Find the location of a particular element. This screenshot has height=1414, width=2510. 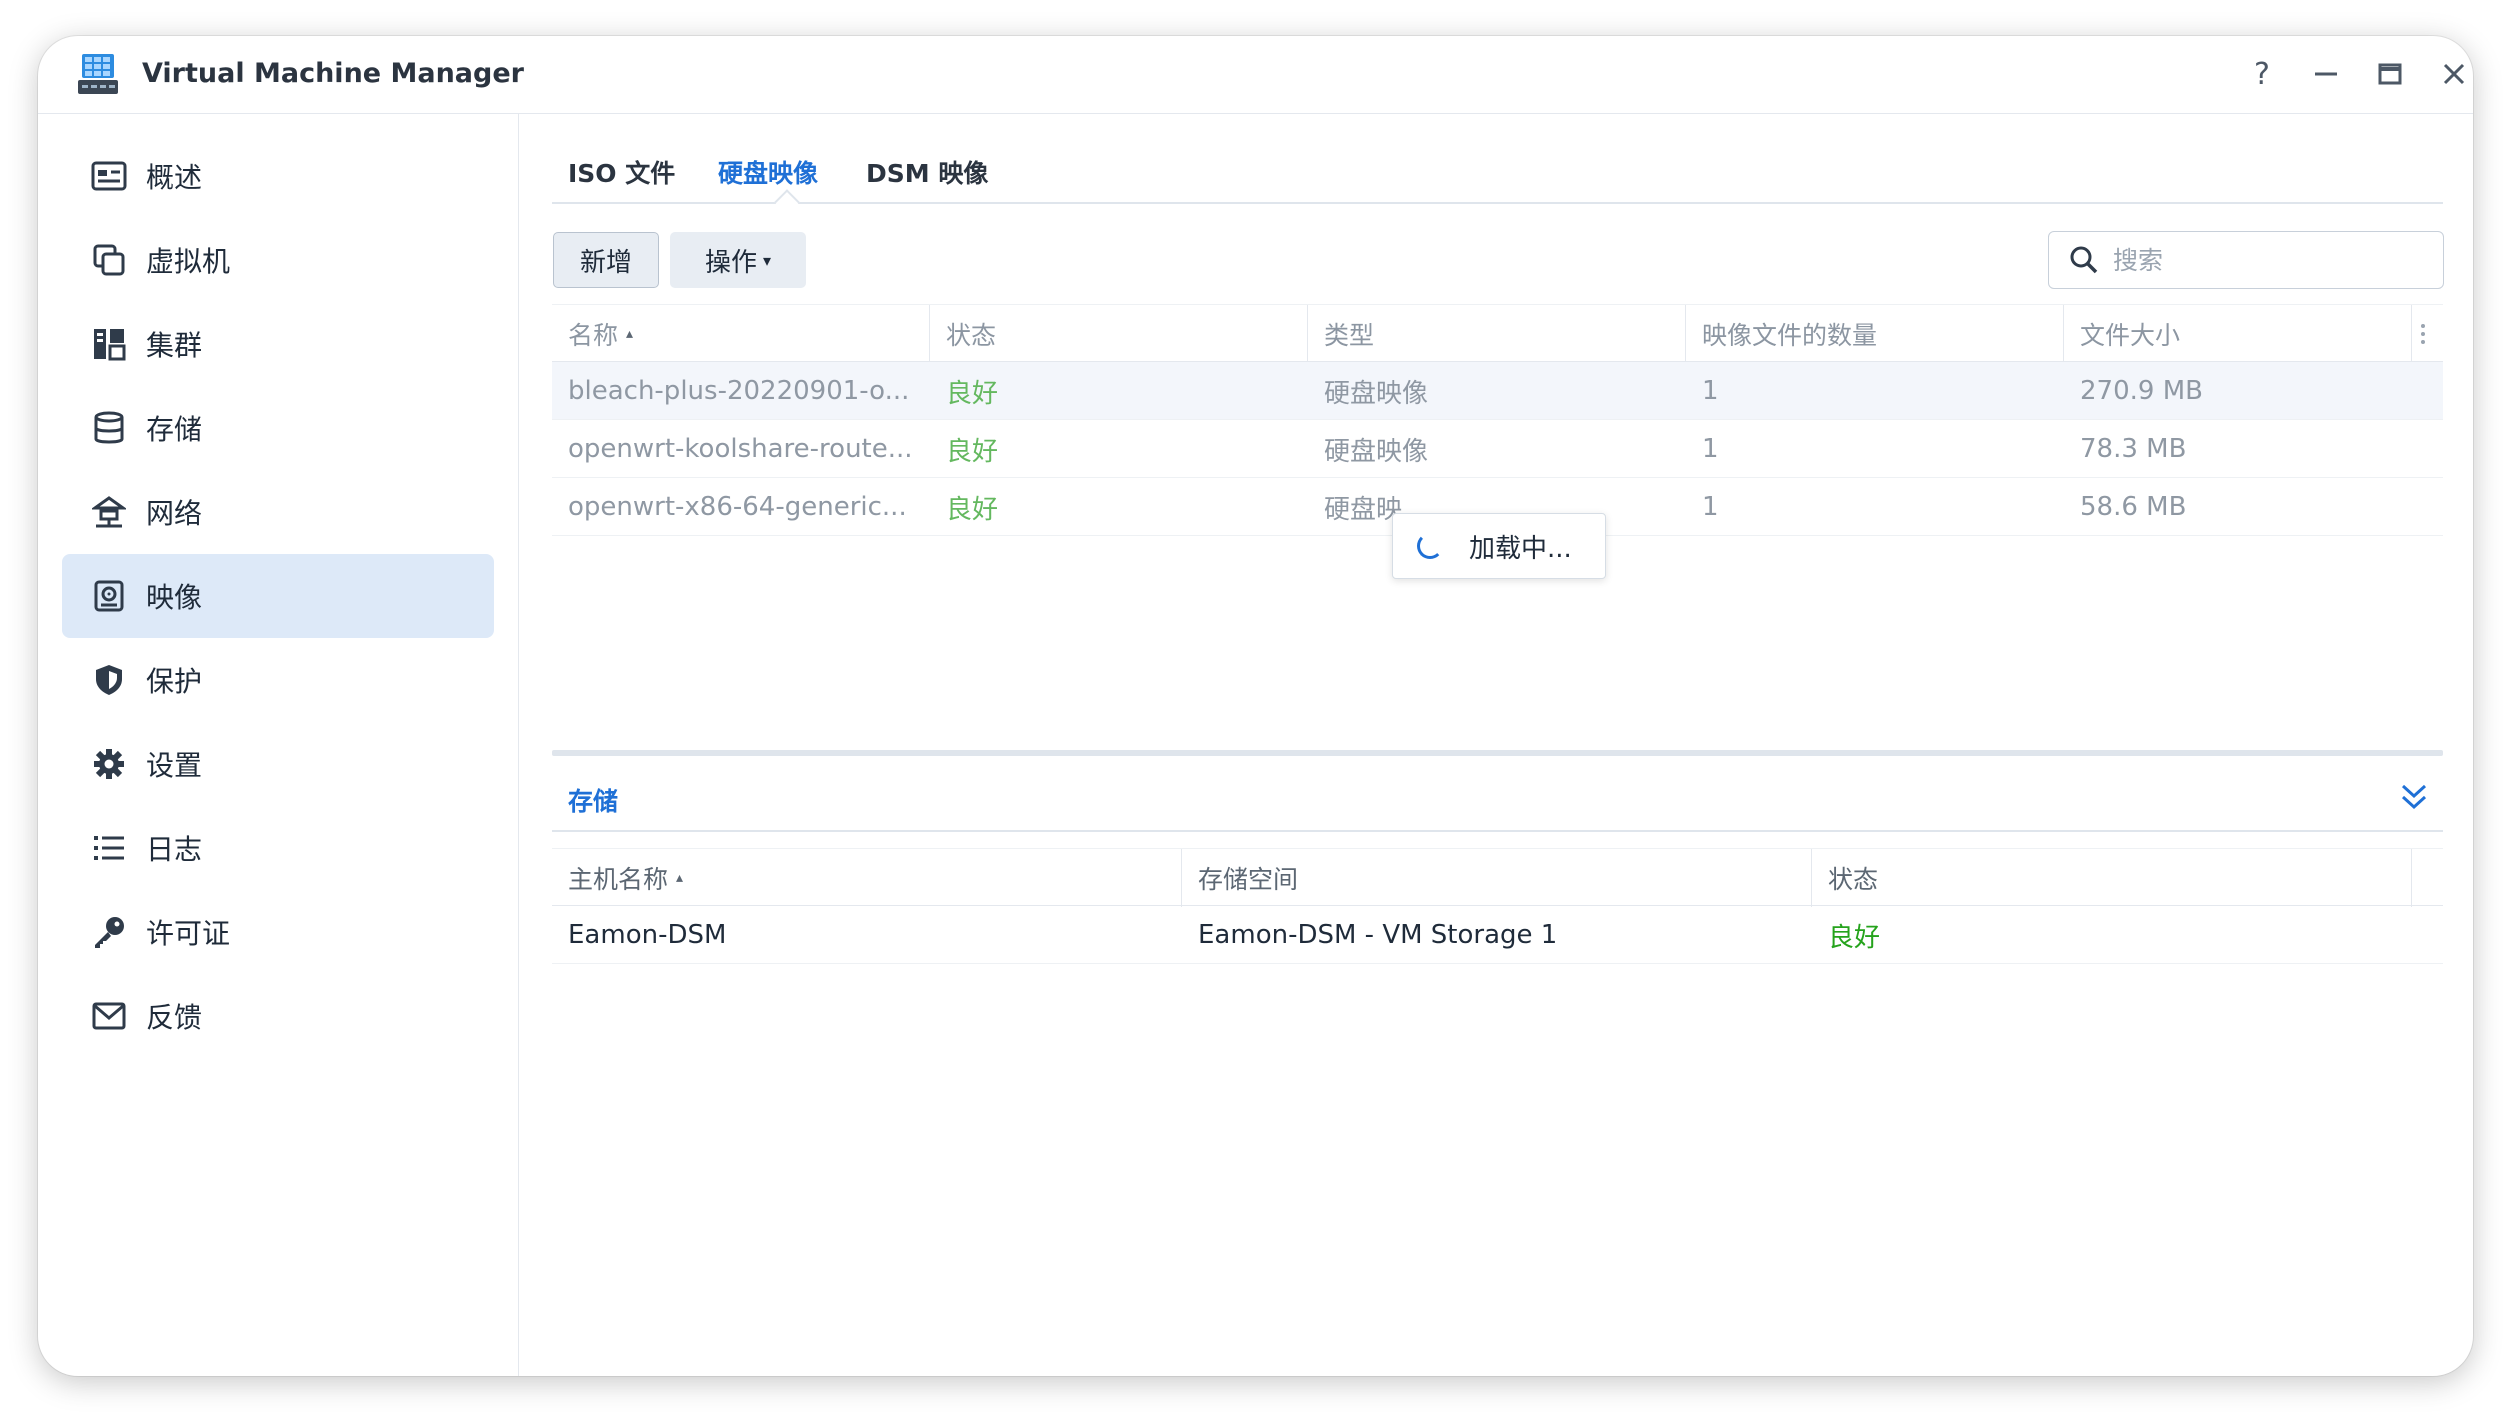

minimize-button is located at coordinates (2326, 74).